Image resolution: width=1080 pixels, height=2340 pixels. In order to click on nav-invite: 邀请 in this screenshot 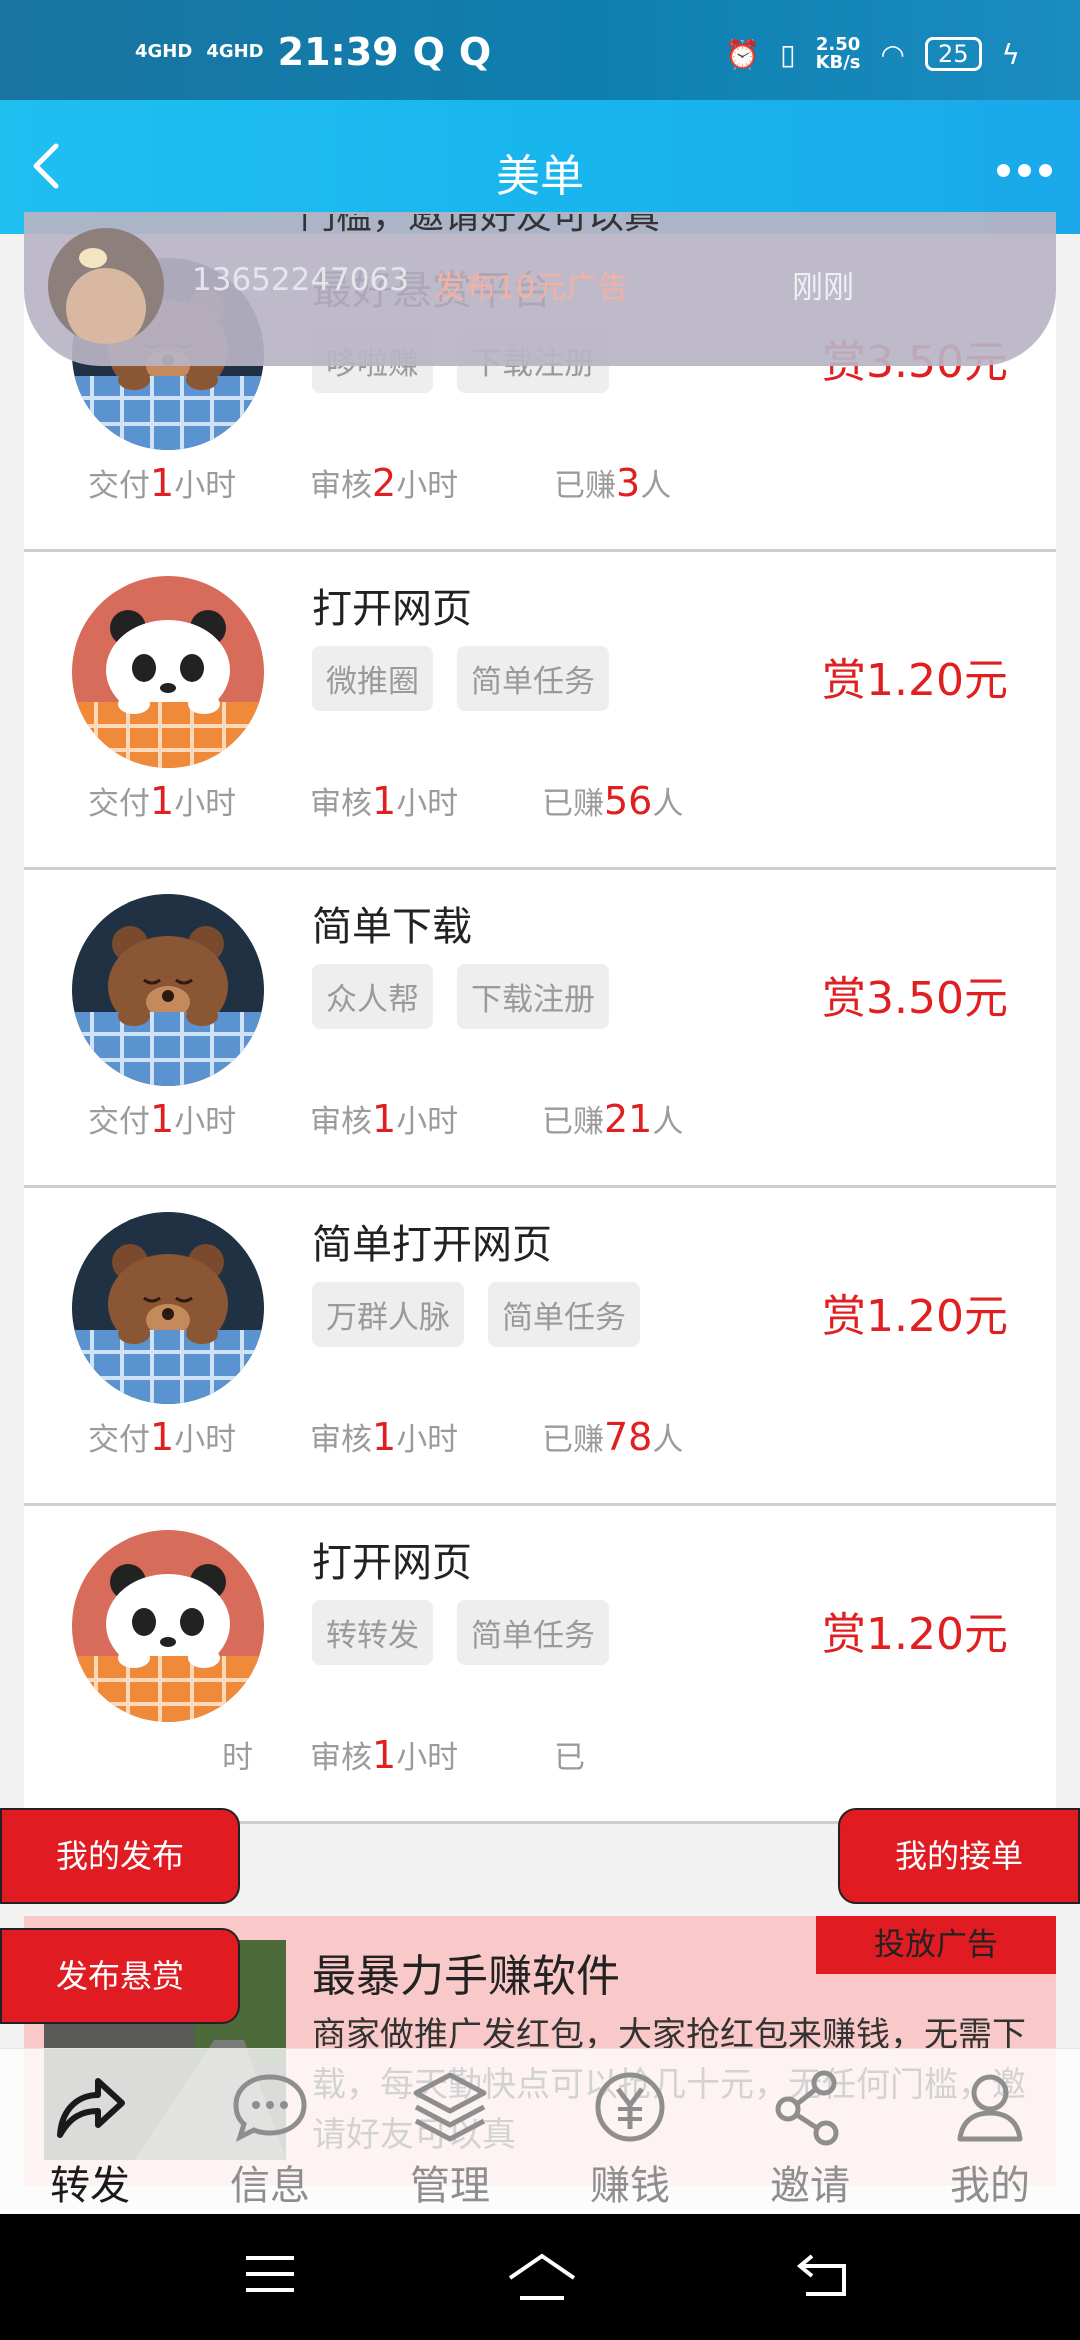, I will do `click(810, 2132)`.